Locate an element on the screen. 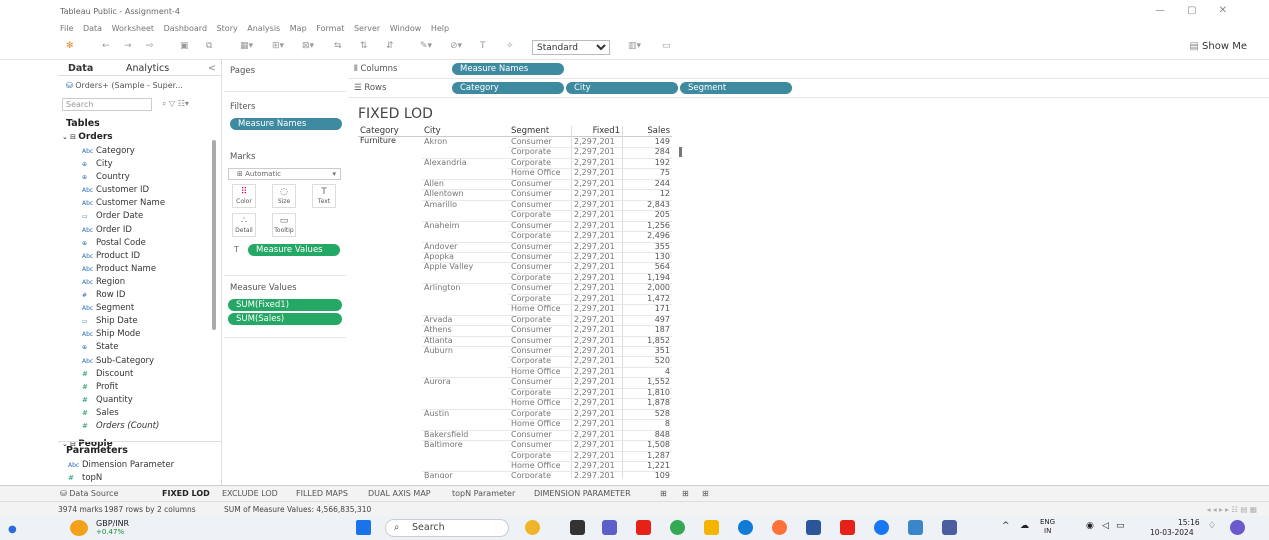 The width and height of the screenshot is (1269, 540). city-cell: Aurora is located at coordinates (437, 382).